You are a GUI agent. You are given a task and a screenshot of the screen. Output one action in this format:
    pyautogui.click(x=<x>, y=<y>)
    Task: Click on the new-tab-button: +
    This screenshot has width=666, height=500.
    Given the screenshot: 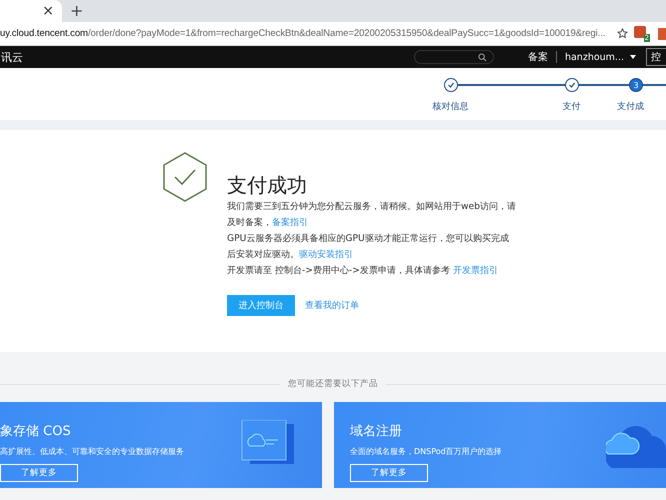 What is the action you would take?
    pyautogui.click(x=77, y=11)
    